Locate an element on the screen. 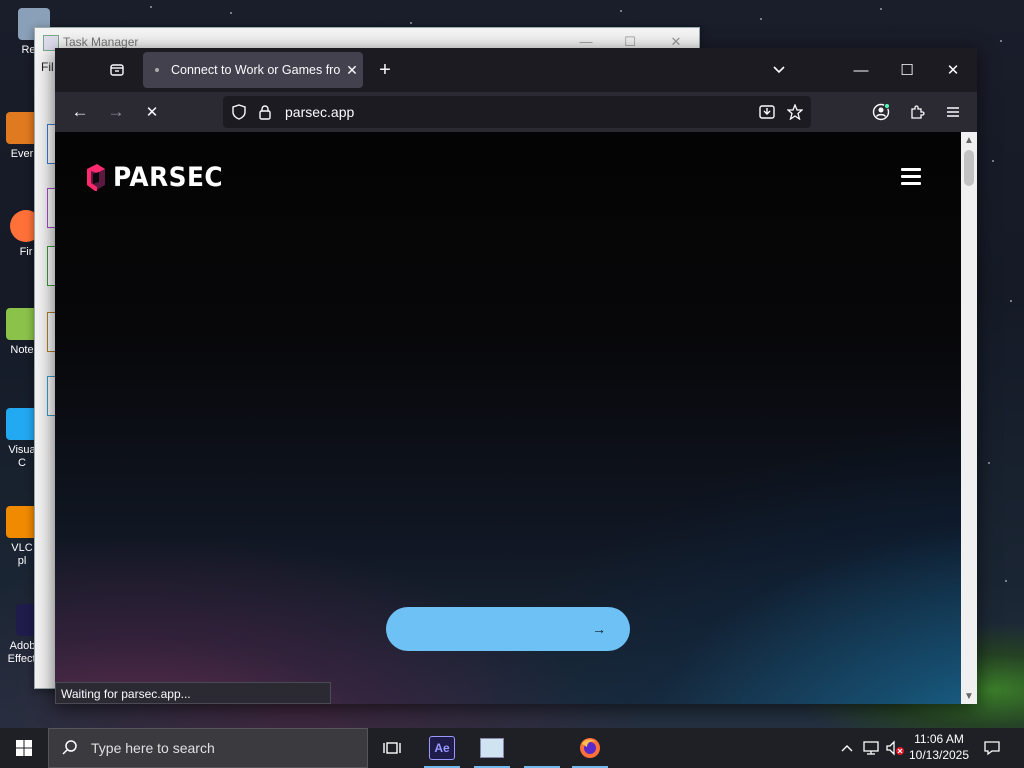  tab-bar: Connect to Work or Games from ✕ + — ☐ ✕ is located at coordinates (516, 70).